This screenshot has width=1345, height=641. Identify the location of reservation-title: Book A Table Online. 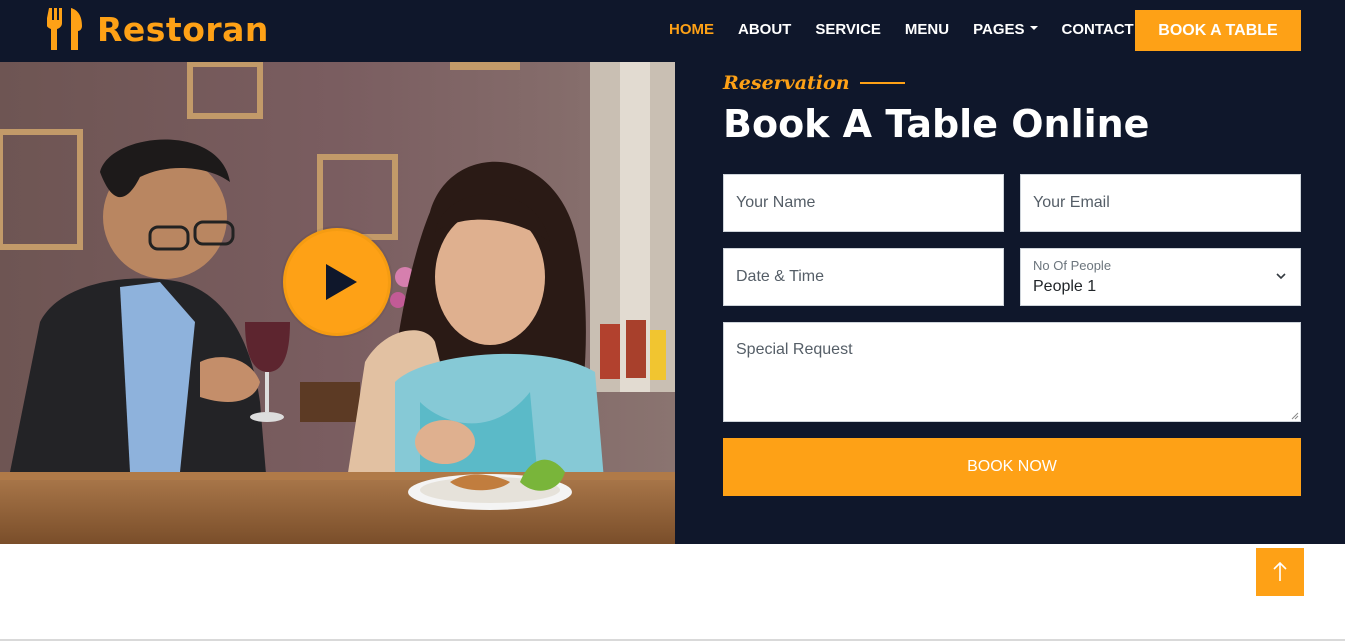
(936, 124).